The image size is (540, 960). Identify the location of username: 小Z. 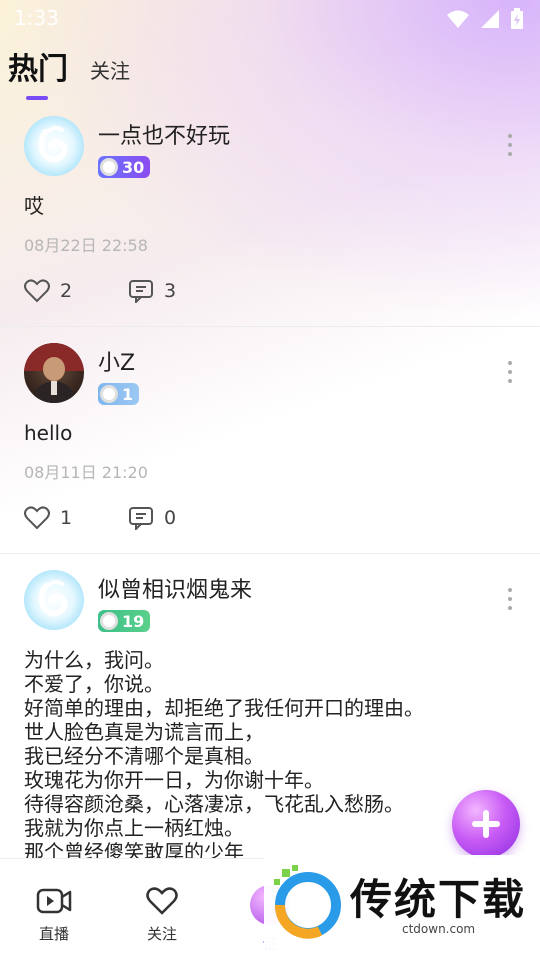
(116, 361).